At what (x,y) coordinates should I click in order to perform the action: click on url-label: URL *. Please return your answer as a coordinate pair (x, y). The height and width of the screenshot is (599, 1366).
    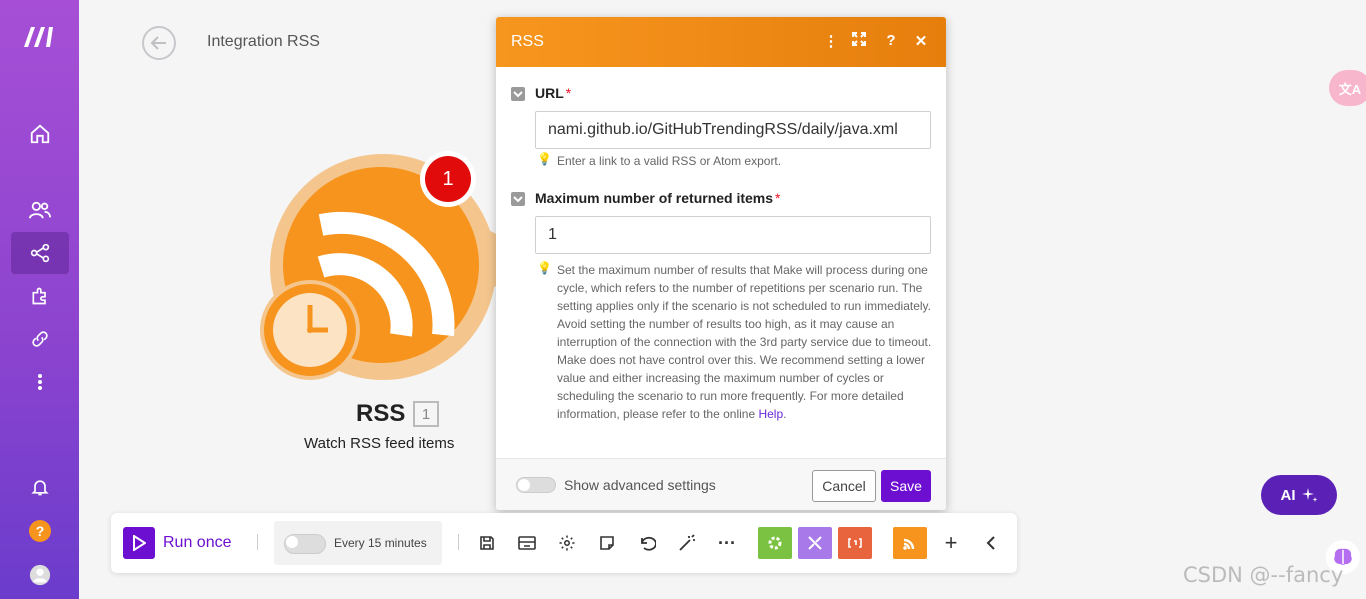
    Looking at the image, I should click on (553, 93).